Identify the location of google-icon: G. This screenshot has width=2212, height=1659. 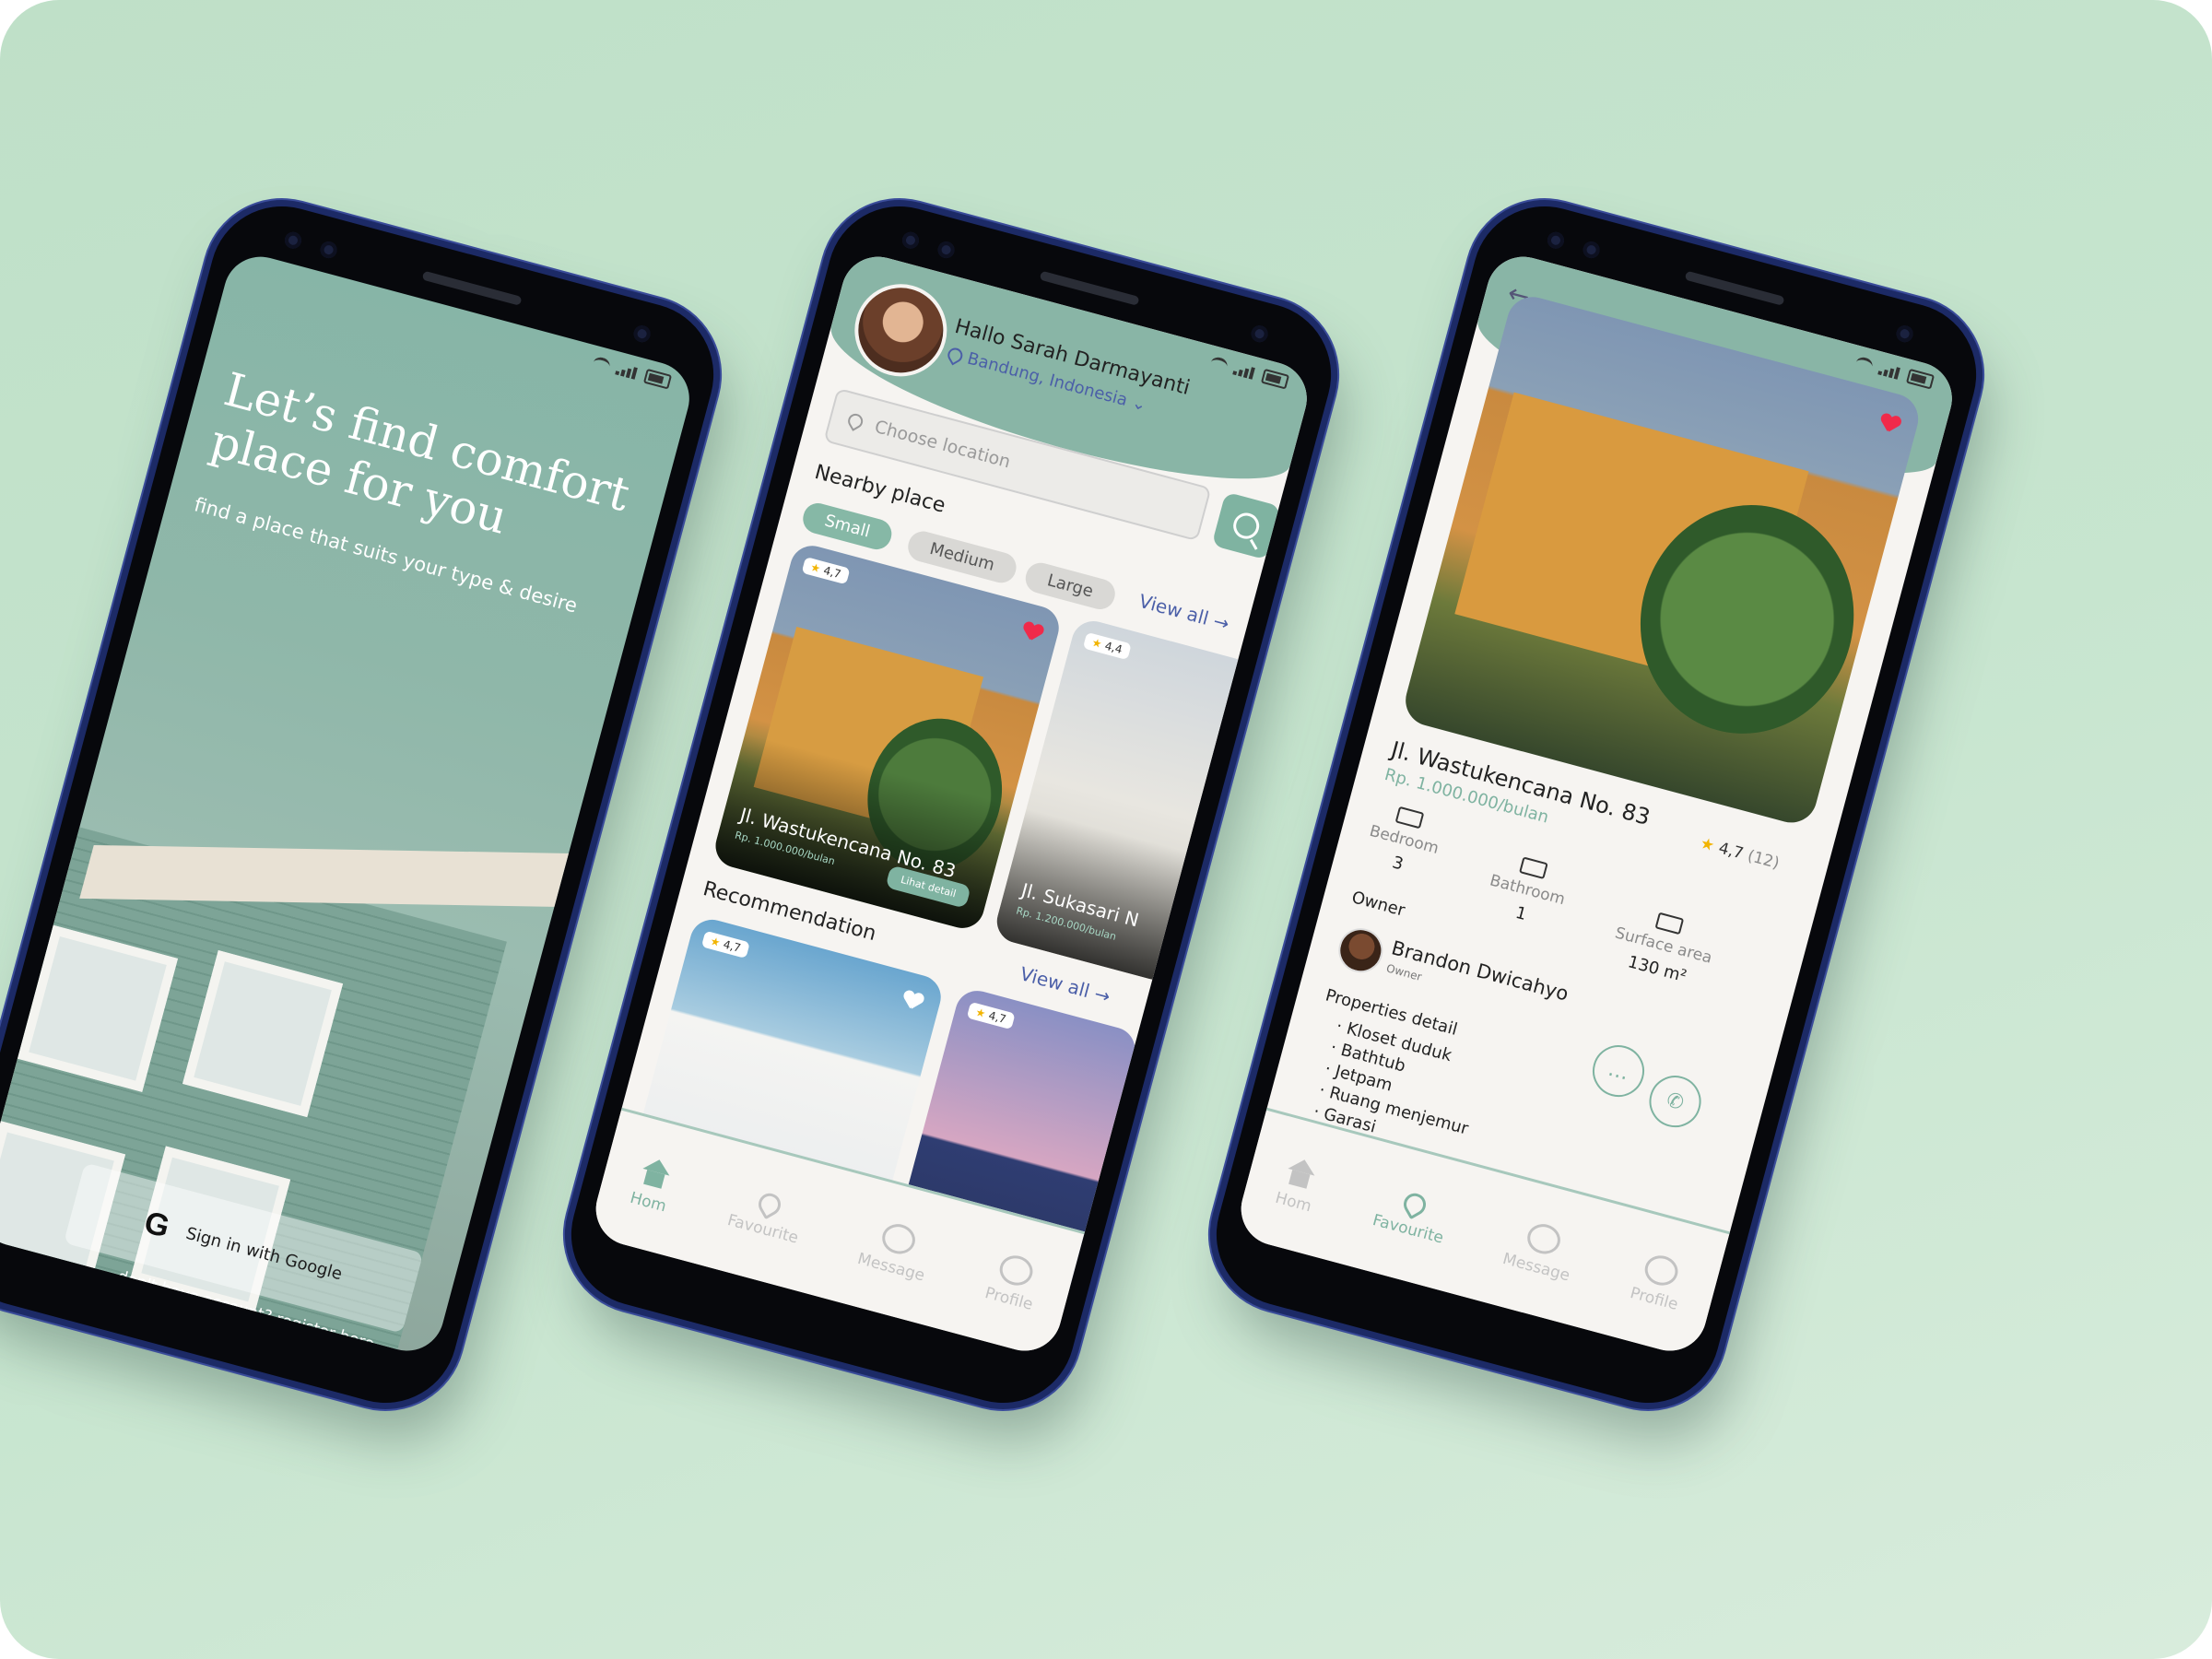
(157, 1224).